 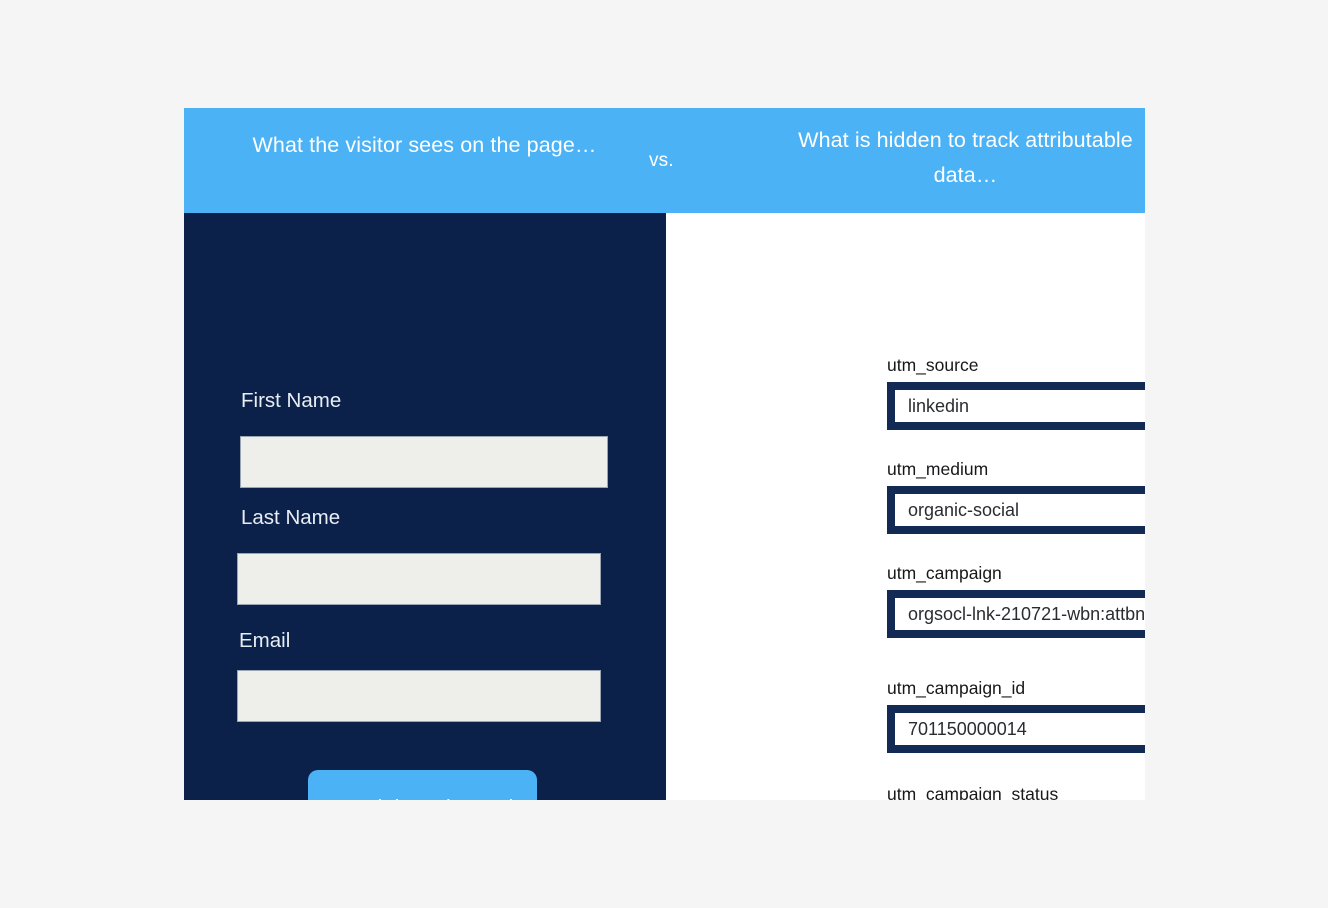 What do you see at coordinates (424, 462) in the screenshot?
I see `first-name-input` at bounding box center [424, 462].